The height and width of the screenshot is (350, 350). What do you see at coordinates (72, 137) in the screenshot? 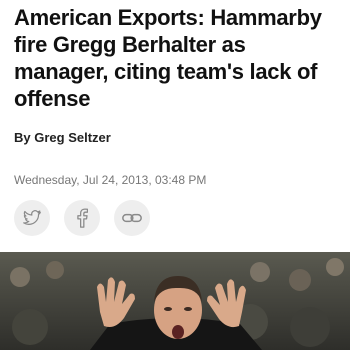
I see `author-name: Greg Seltzer` at bounding box center [72, 137].